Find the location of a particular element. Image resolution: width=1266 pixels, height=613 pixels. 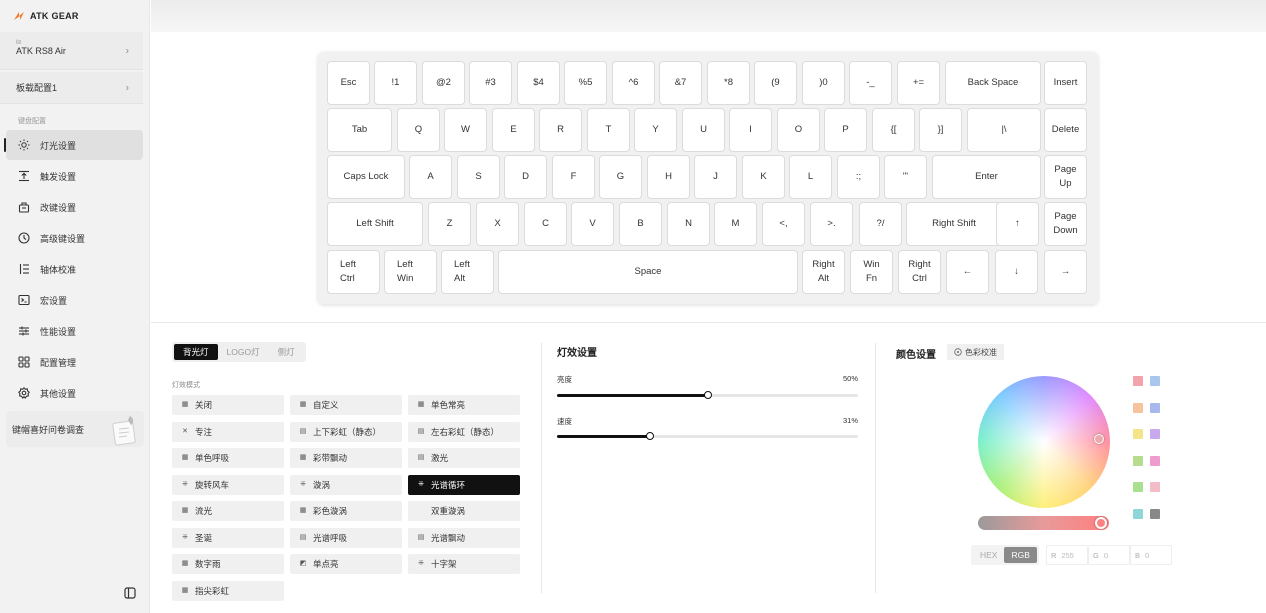

key: %5 is located at coordinates (585, 83).